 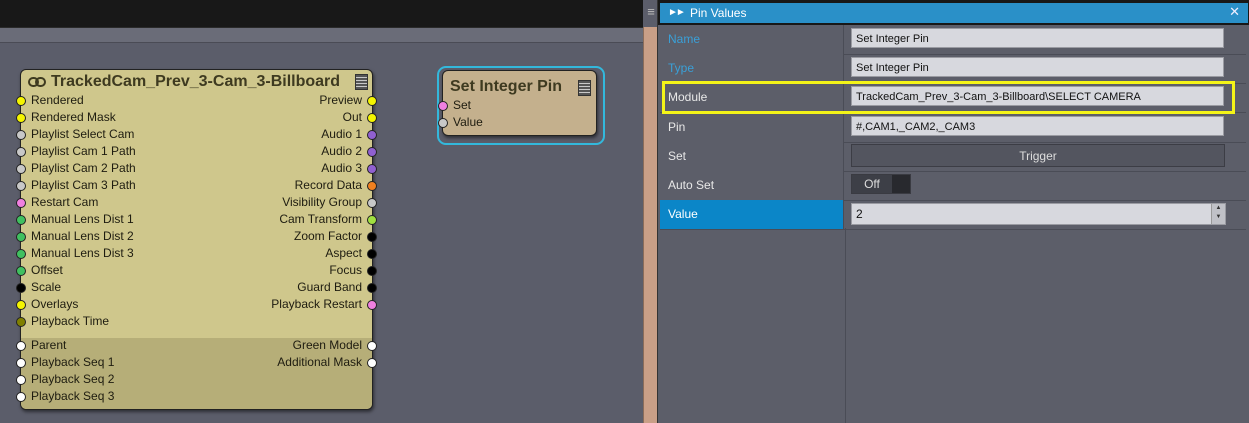 What do you see at coordinates (321, 14) in the screenshot?
I see `graph-toolbar` at bounding box center [321, 14].